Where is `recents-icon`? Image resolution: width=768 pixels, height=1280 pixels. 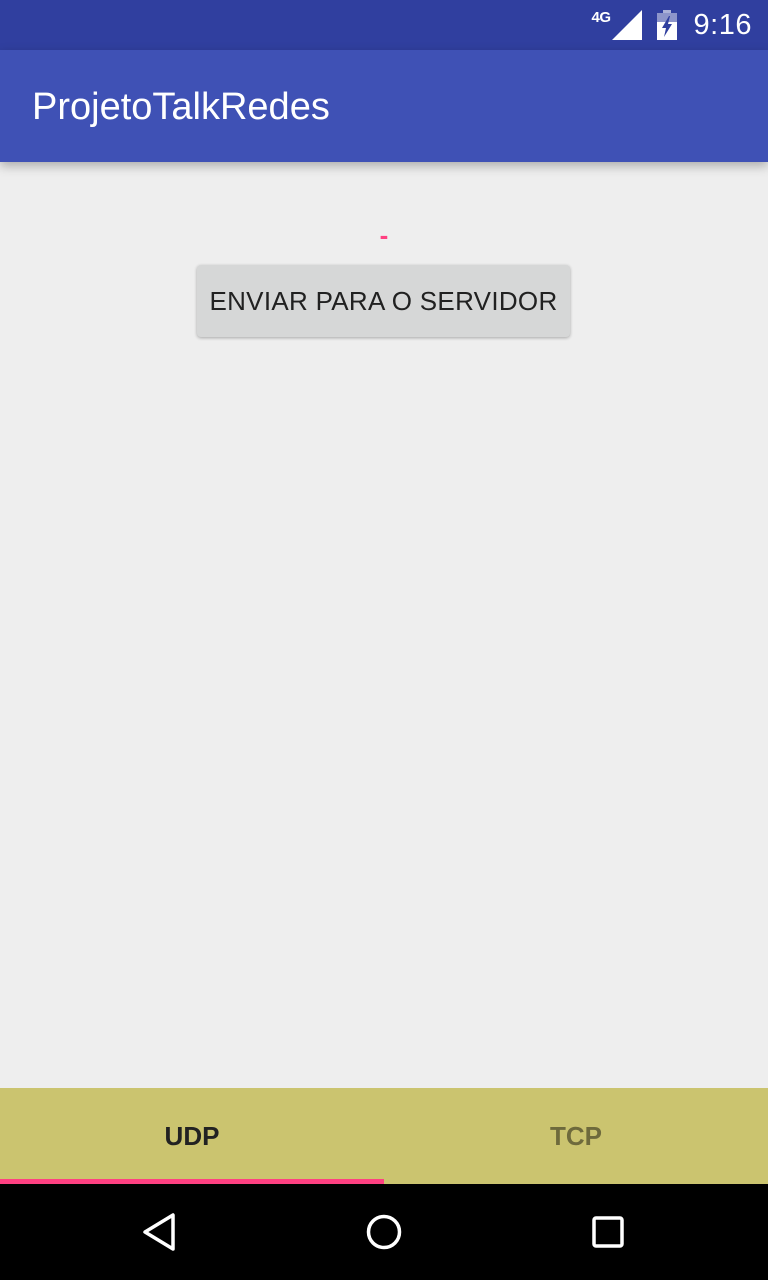
recents-icon is located at coordinates (608, 1232).